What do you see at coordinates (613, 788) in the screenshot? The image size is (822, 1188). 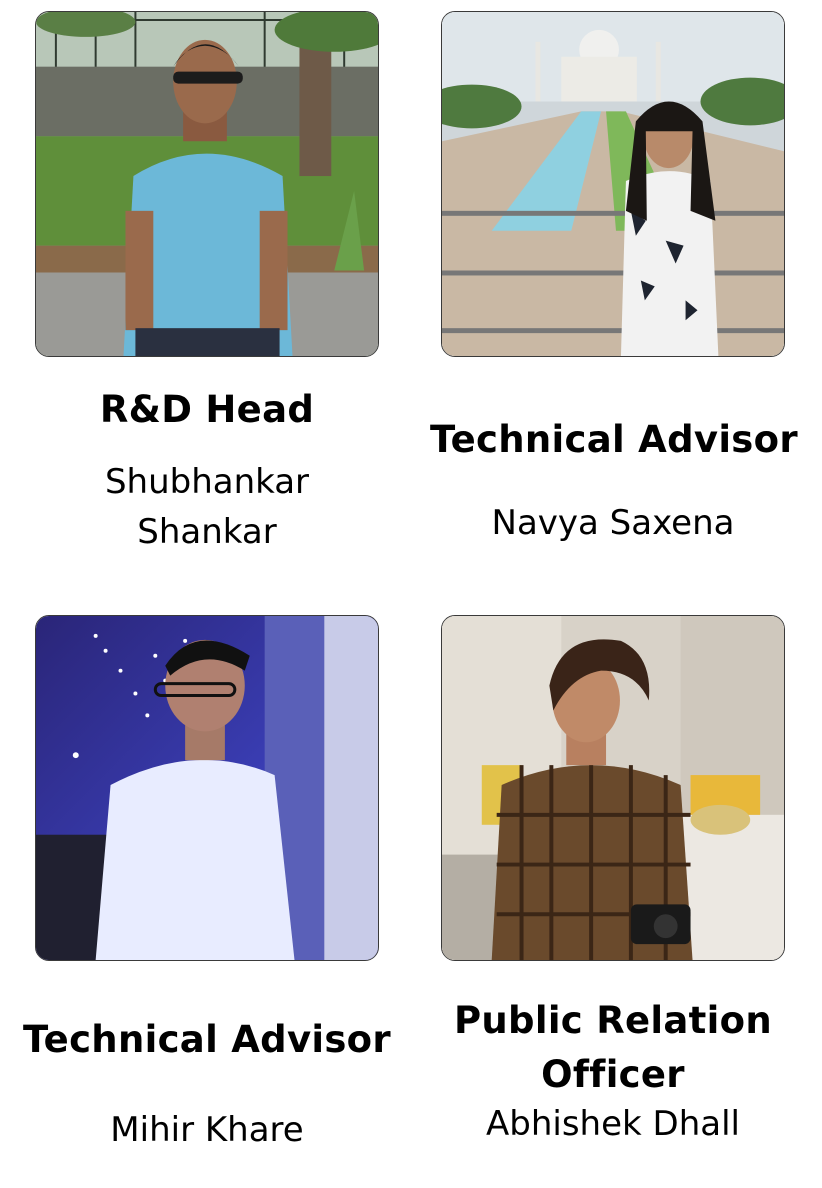 I see `team-member-photo-abhishek` at bounding box center [613, 788].